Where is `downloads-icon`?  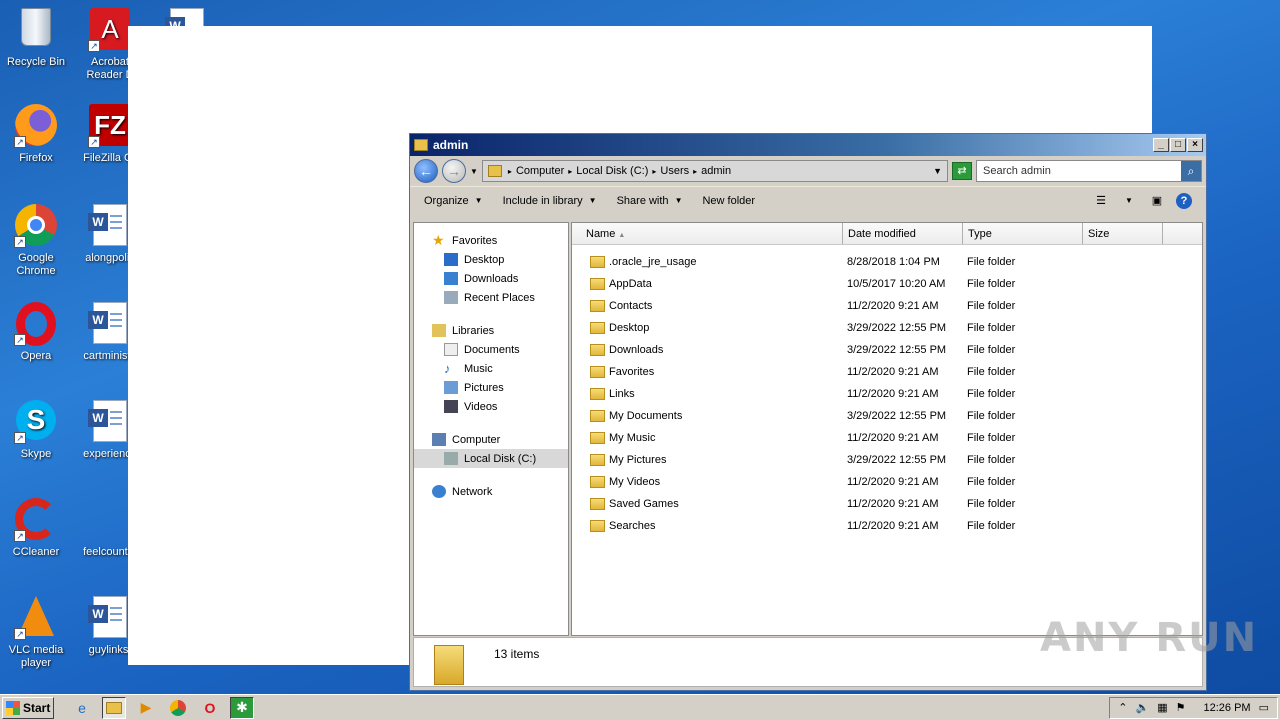
downloads-icon is located at coordinates (451, 278).